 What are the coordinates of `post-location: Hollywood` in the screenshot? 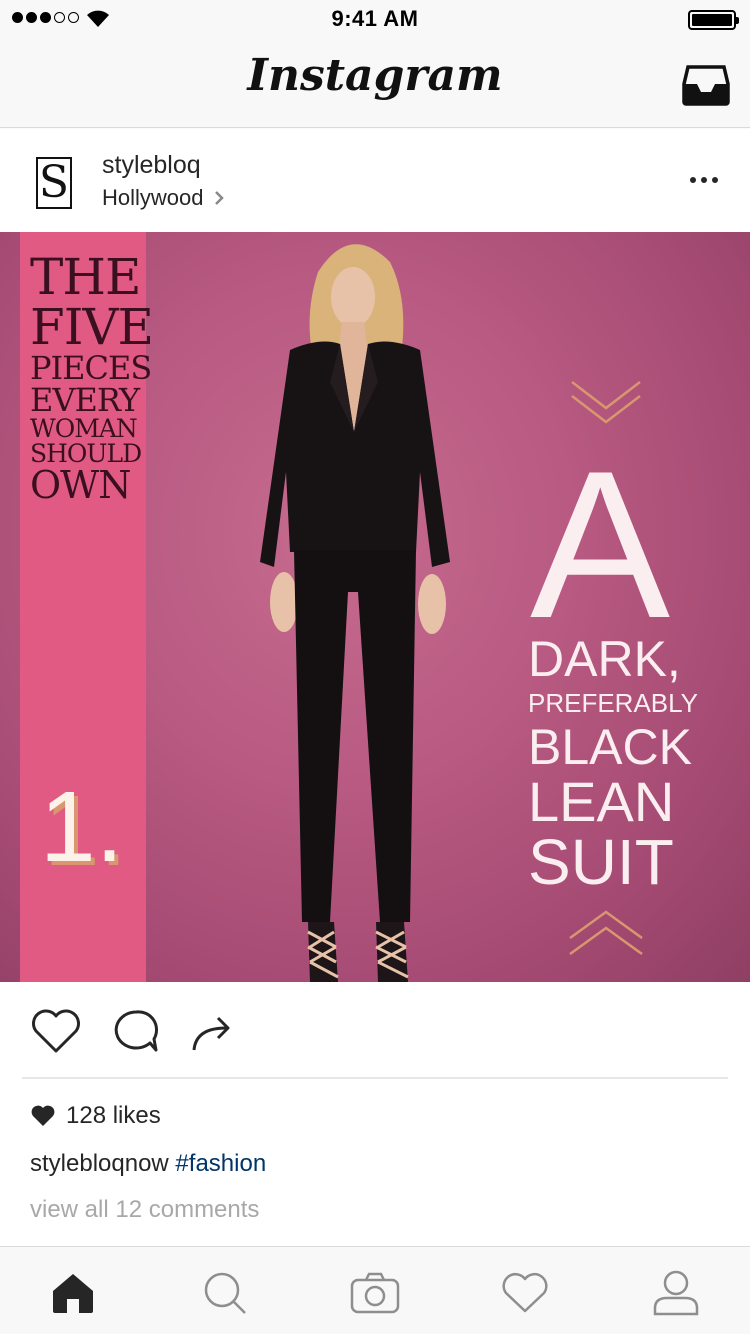 It's located at (163, 198).